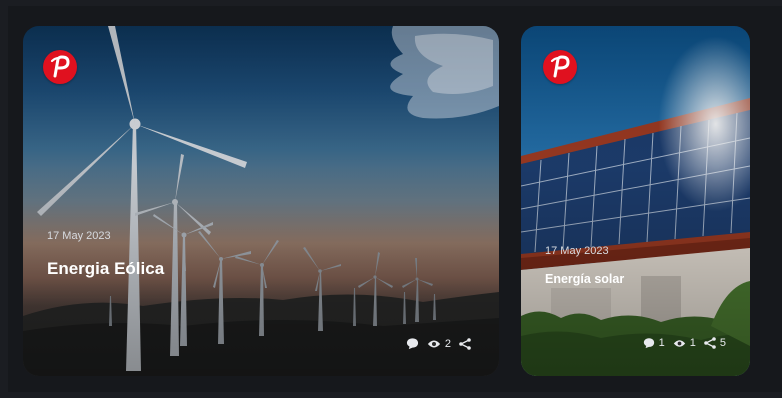 This screenshot has width=782, height=398. What do you see at coordinates (105, 269) in the screenshot?
I see `post-title: Energia Eólica` at bounding box center [105, 269].